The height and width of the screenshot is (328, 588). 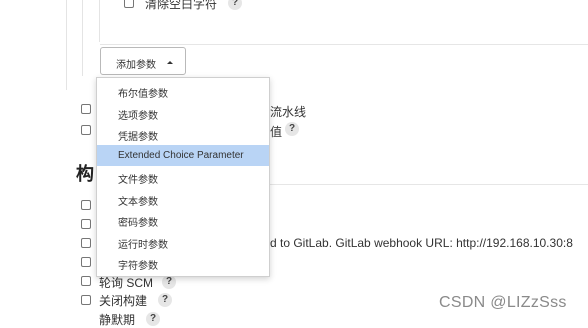 What do you see at coordinates (82, 38) in the screenshot?
I see `inner-indent-line` at bounding box center [82, 38].